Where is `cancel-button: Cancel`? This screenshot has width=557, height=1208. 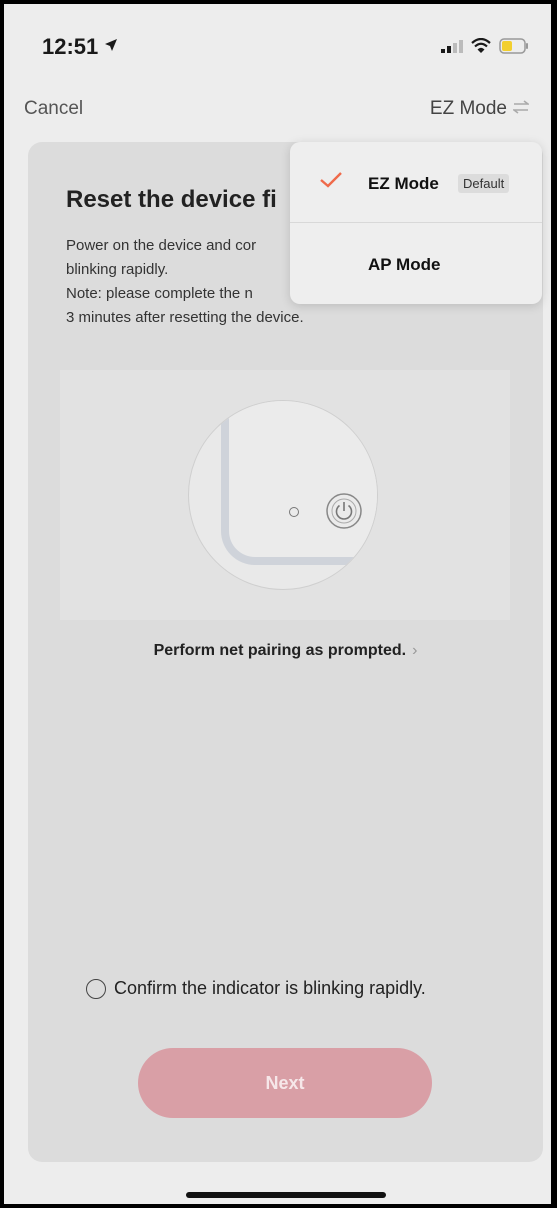
cancel-button: Cancel is located at coordinates (53, 109).